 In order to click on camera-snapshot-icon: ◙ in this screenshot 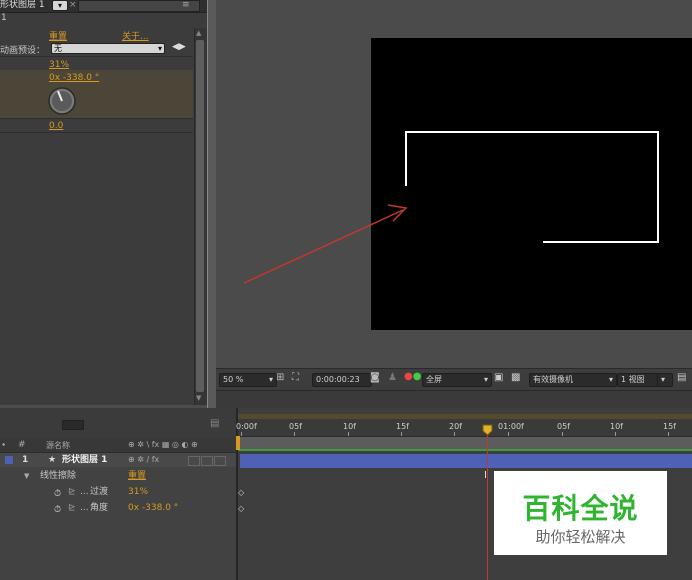, I will do `click(375, 377)`.